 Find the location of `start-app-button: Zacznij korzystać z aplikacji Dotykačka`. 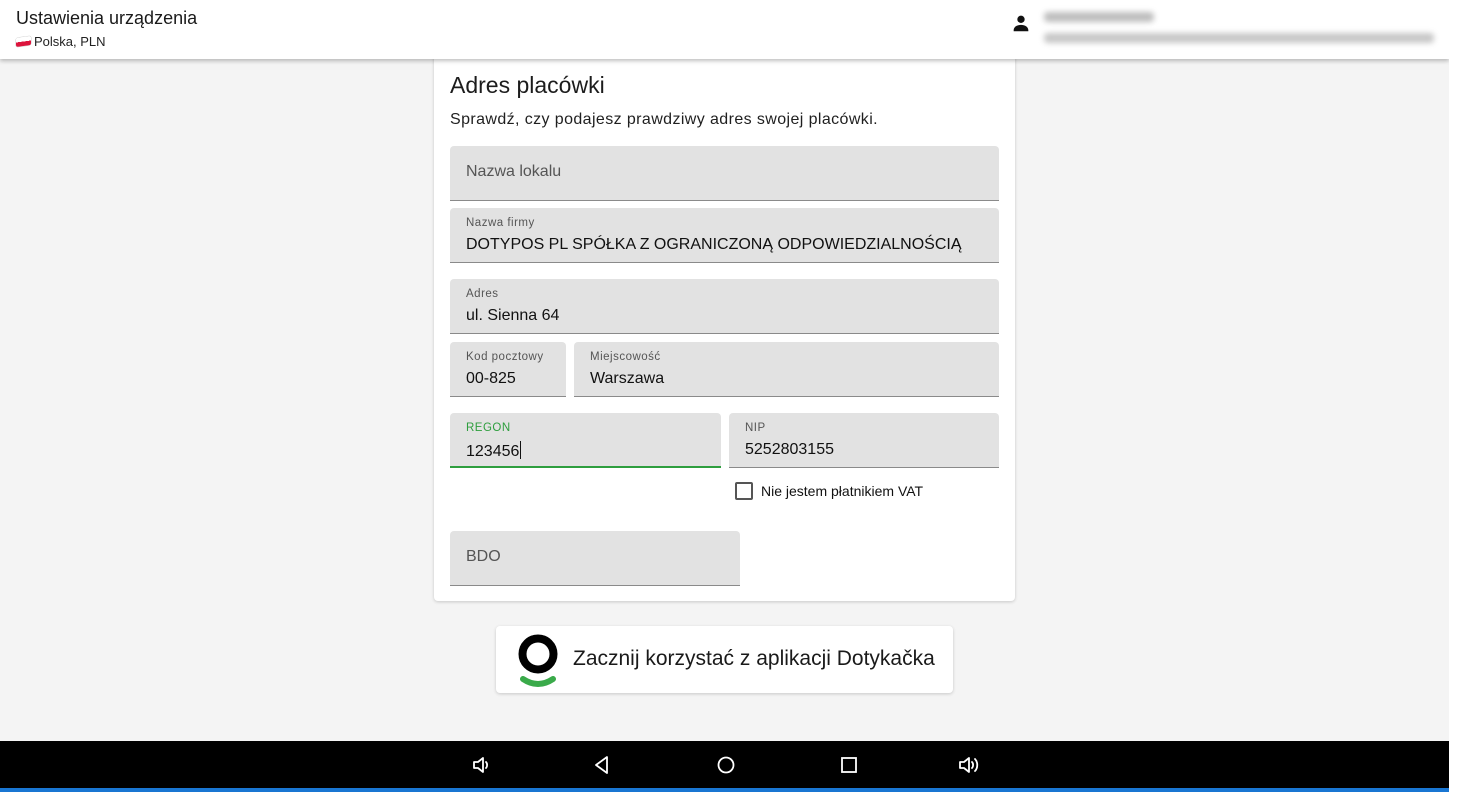

start-app-button: Zacznij korzystać z aplikacji Dotykačka is located at coordinates (724, 659).